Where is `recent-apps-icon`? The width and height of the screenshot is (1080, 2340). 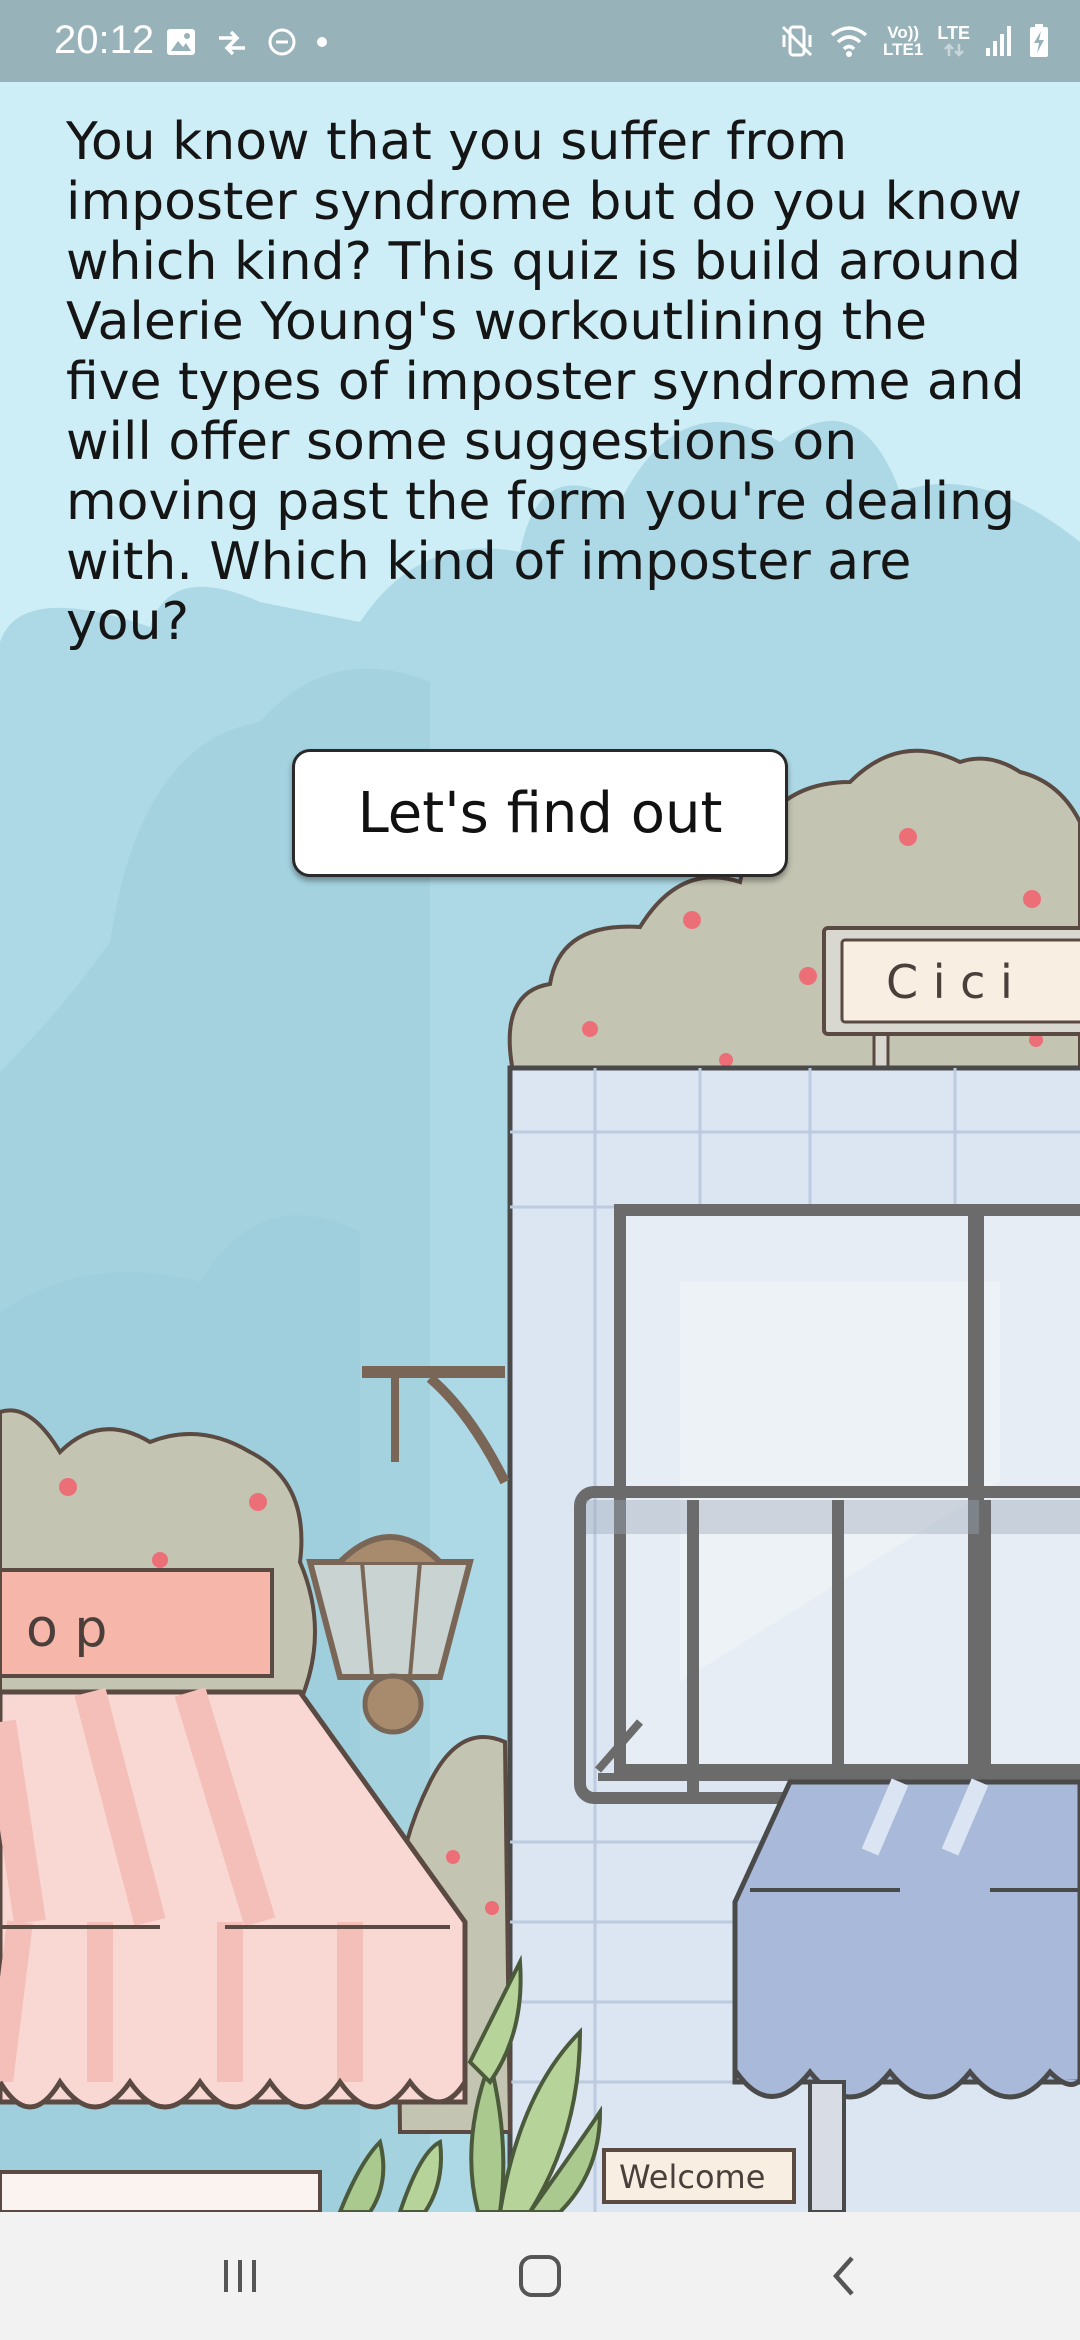
recent-apps-icon is located at coordinates (240, 2276).